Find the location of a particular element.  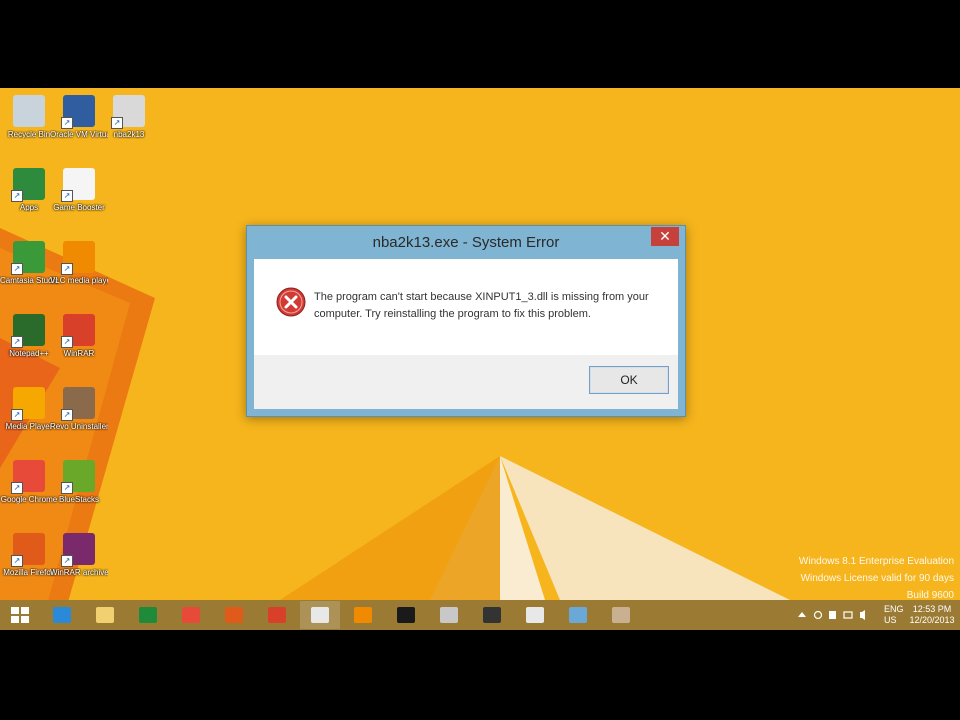

app-icon is located at coordinates (621, 615).